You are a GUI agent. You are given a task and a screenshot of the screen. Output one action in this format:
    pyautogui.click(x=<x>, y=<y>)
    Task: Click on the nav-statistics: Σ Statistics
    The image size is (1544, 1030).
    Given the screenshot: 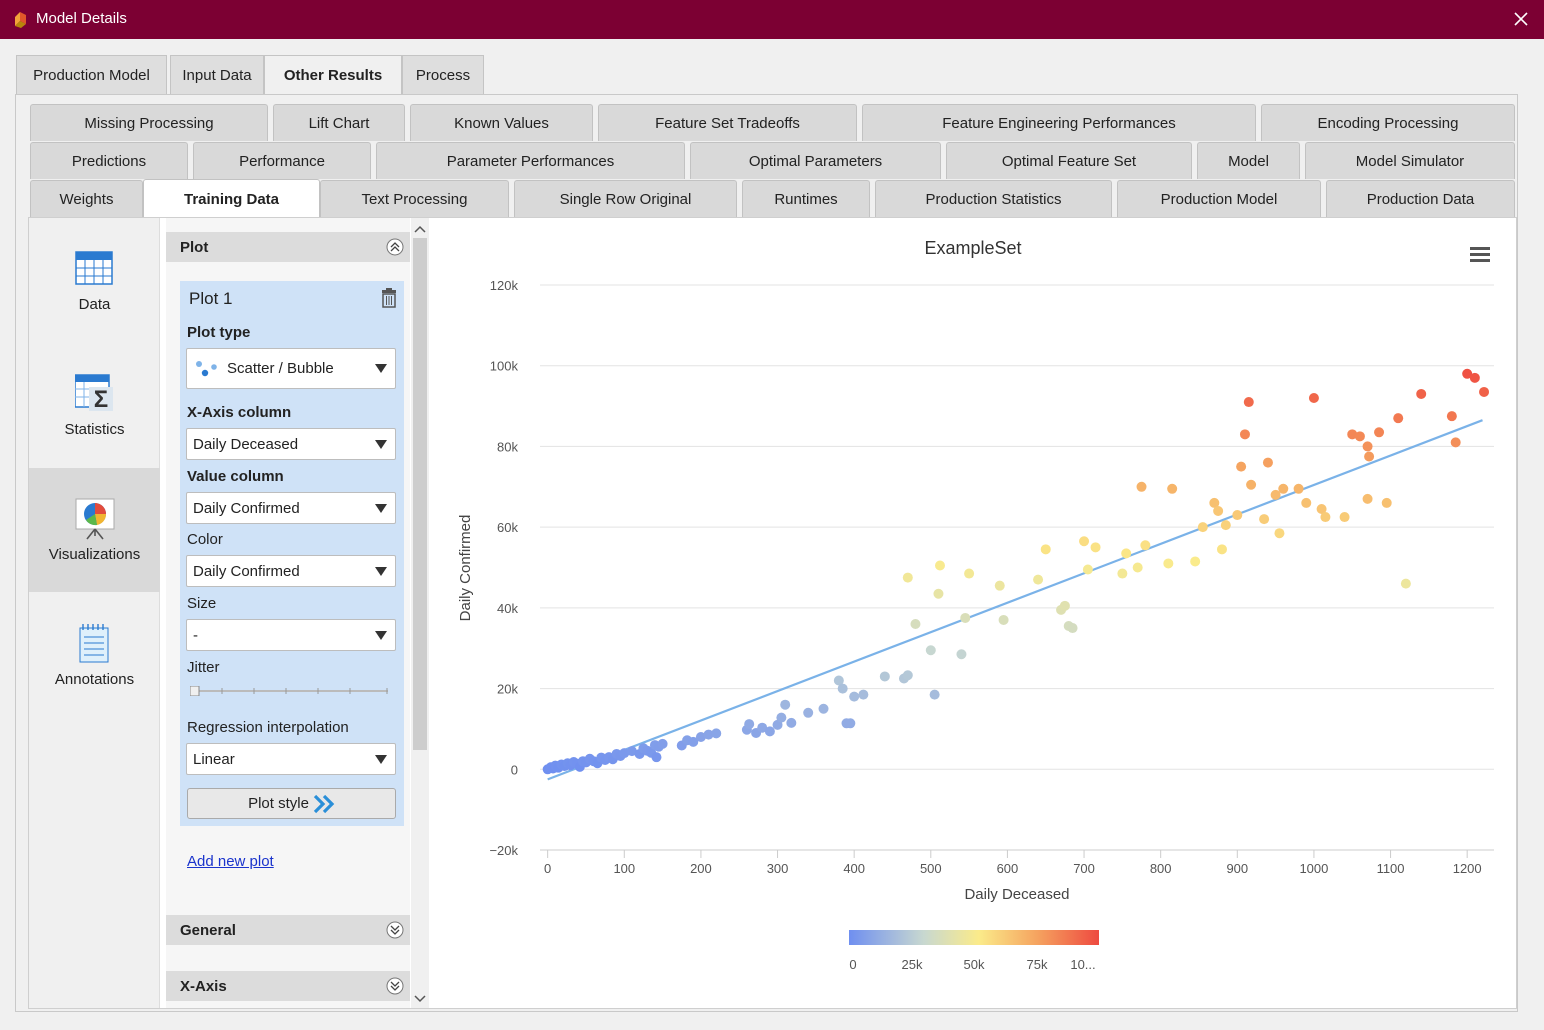 What is the action you would take?
    pyautogui.click(x=94, y=405)
    